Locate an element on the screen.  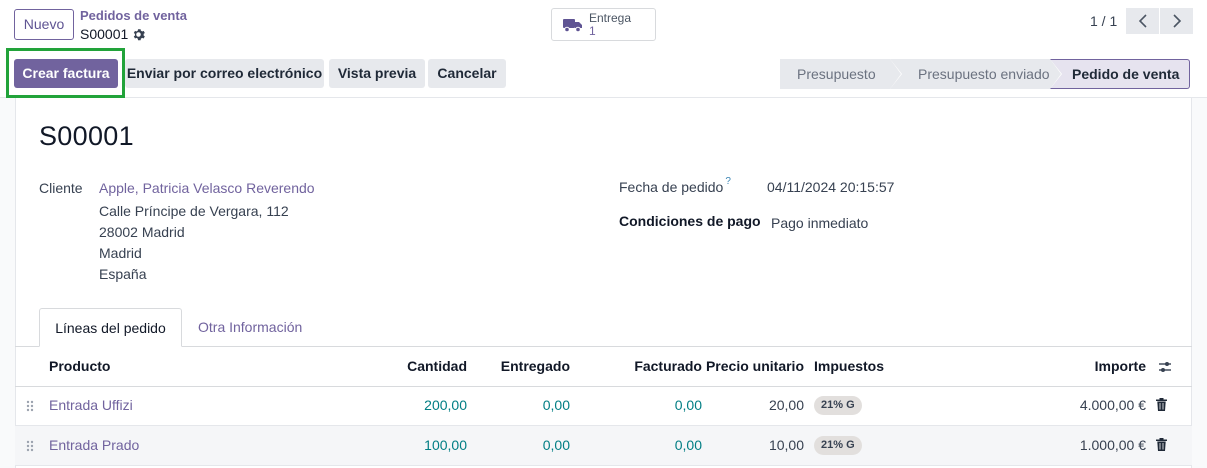
payment-terms-field: Pago inmediato is located at coordinates (819, 223).